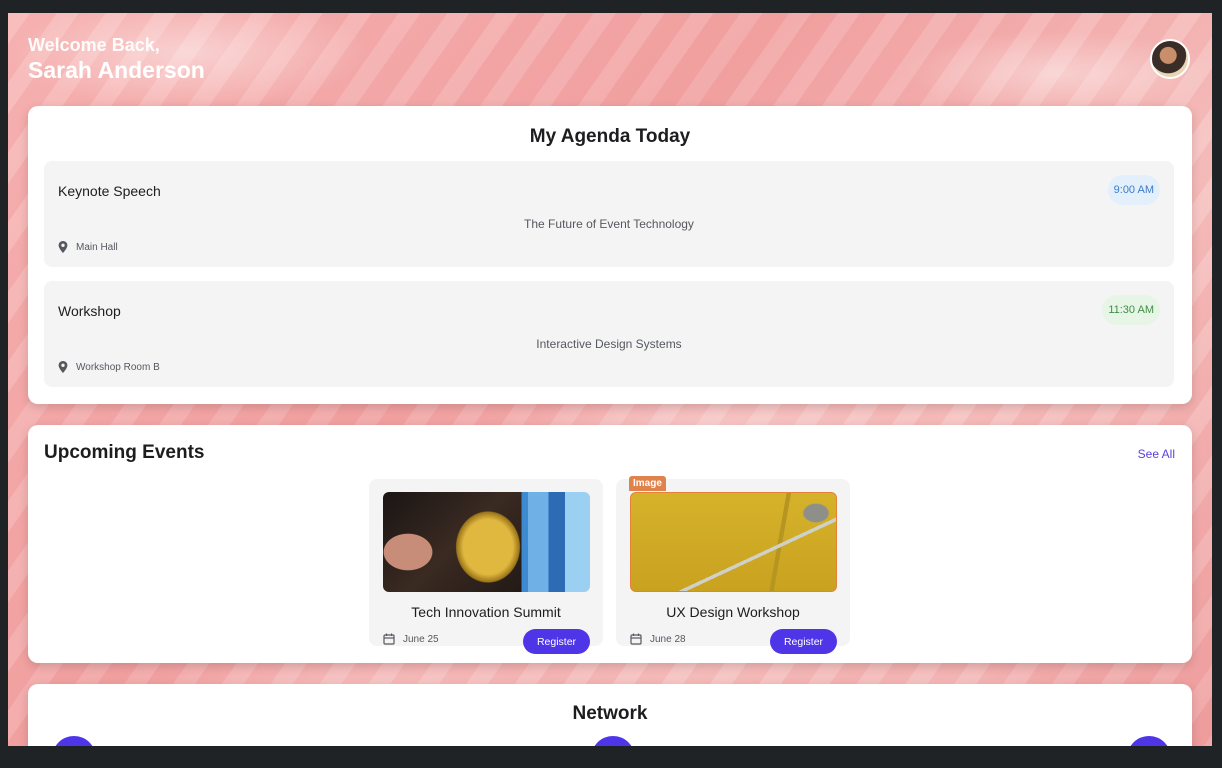  Describe the element at coordinates (609, 344) in the screenshot. I see `agenda-item-description: Interactive Design Systems` at that location.